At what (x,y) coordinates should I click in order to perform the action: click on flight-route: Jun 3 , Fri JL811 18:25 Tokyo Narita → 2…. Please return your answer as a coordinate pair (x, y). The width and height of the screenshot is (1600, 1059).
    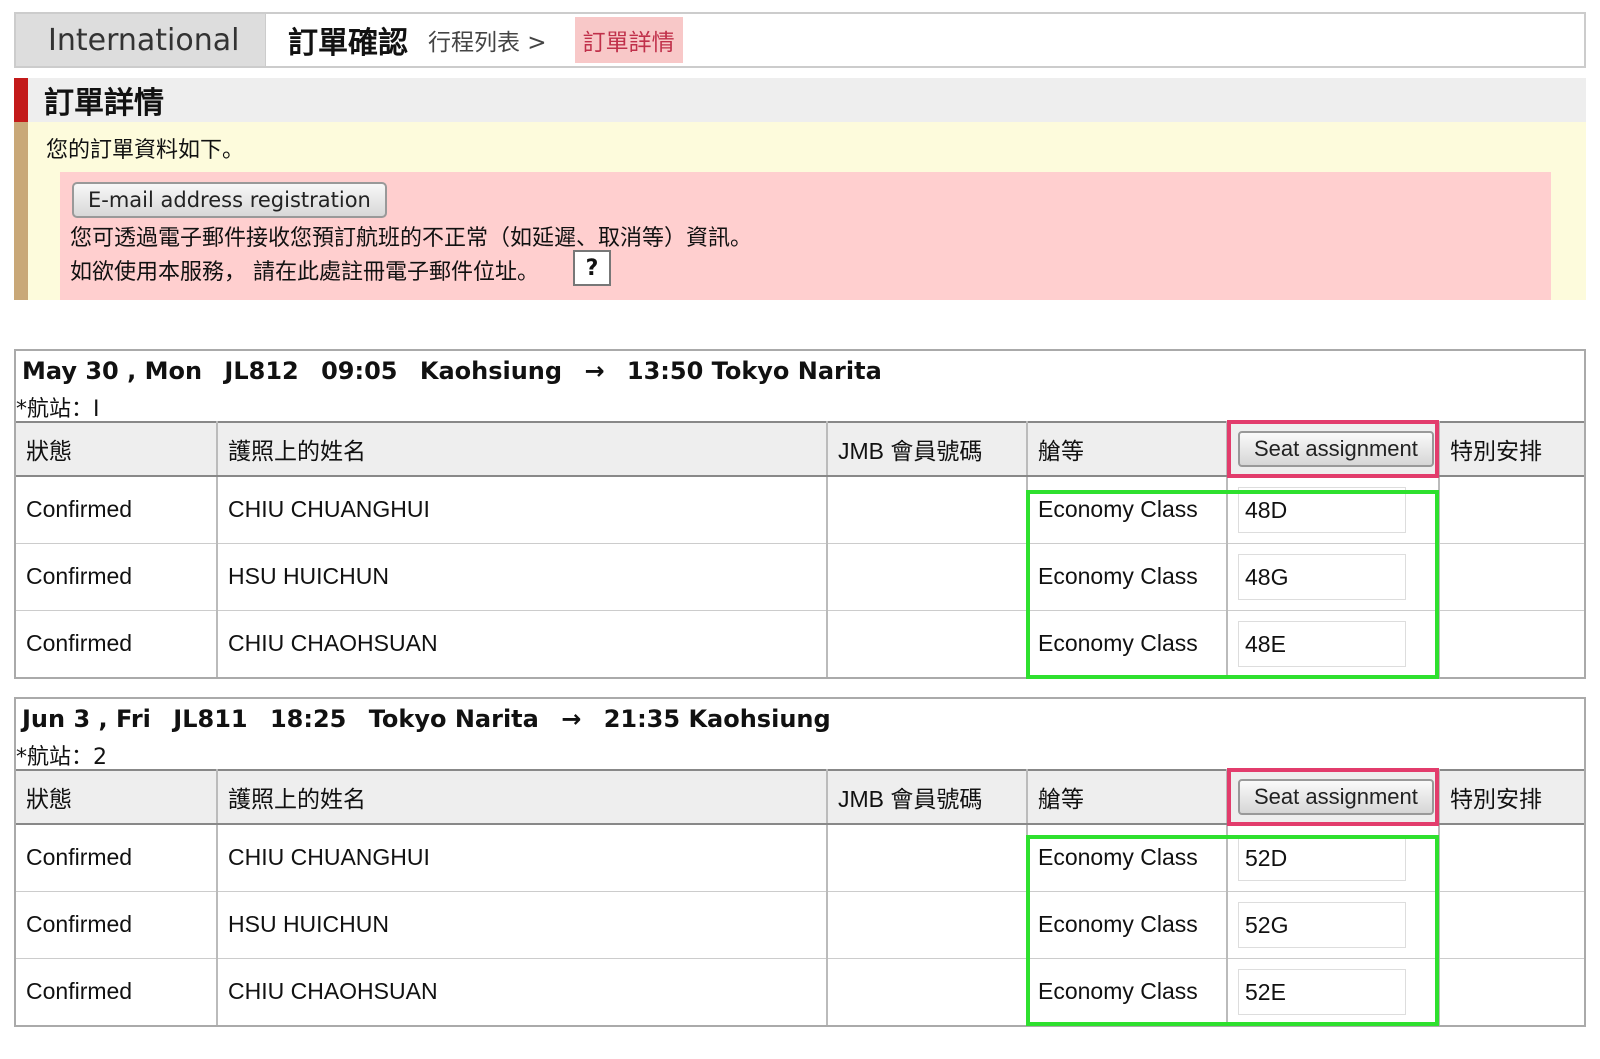
    Looking at the image, I should click on (433, 719).